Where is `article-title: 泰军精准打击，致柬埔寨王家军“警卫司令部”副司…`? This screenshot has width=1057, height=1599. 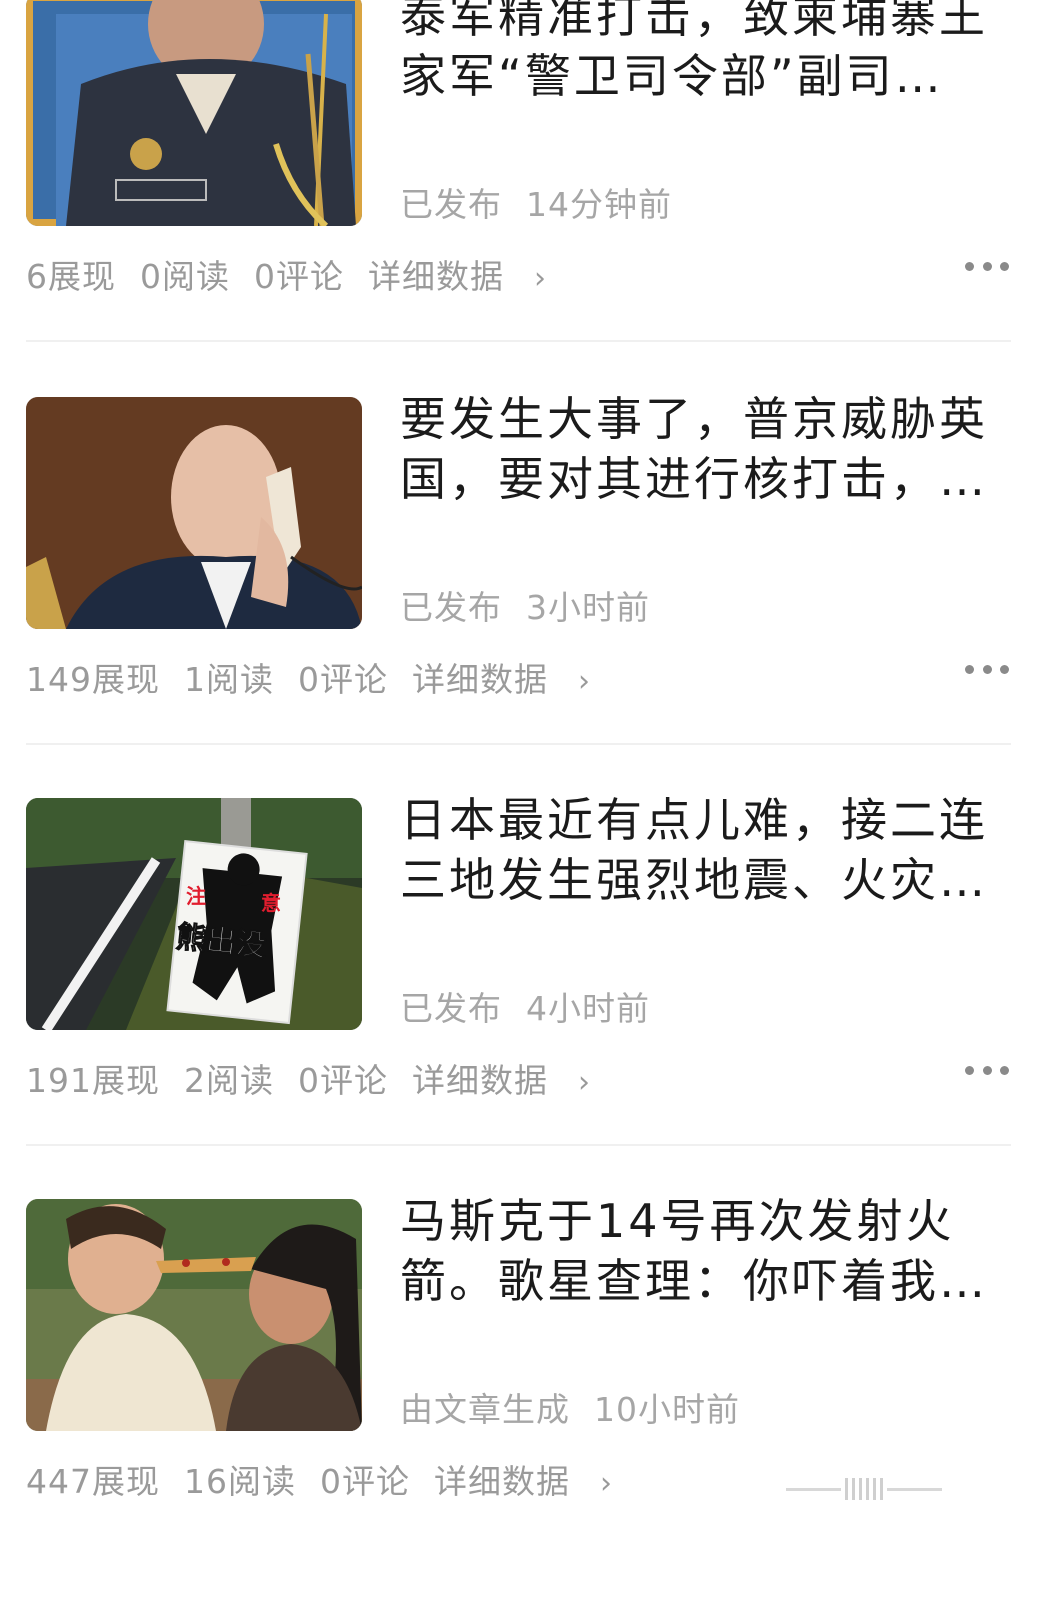
article-title: 泰军精准打击，致柬埔寨王家军“警卫司令部”副司… is located at coordinates (710, 53).